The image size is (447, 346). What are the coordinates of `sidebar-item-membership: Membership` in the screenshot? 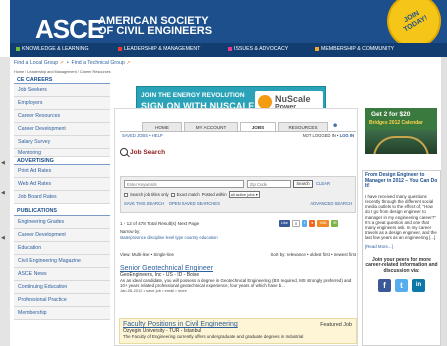 It's located at (62, 313).